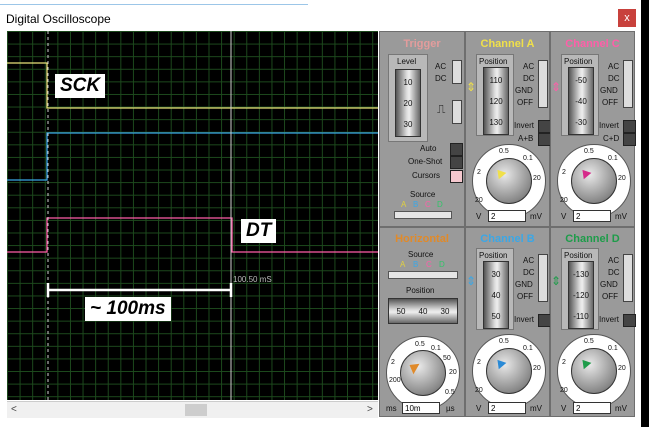  Describe the element at coordinates (428, 148) in the screenshot. I see `trigger-auto-label: Auto` at that location.